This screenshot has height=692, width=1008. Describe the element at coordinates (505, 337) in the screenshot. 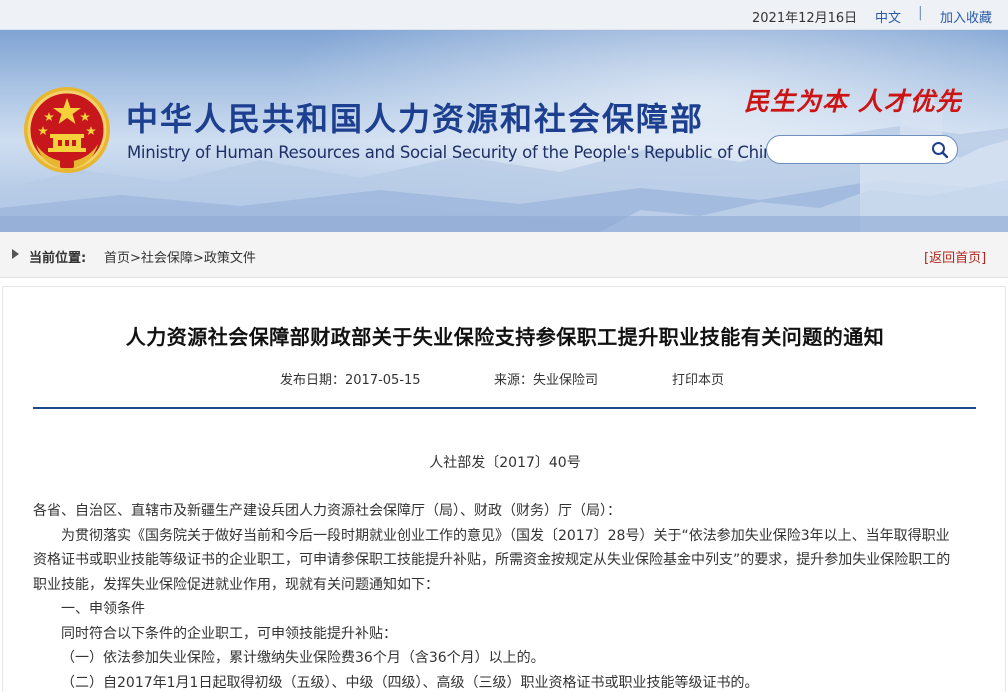

I see `article-title: 人力资源社会保障部财政部关于失业保险支持参保职工提升职业技能有关问题的通知` at that location.